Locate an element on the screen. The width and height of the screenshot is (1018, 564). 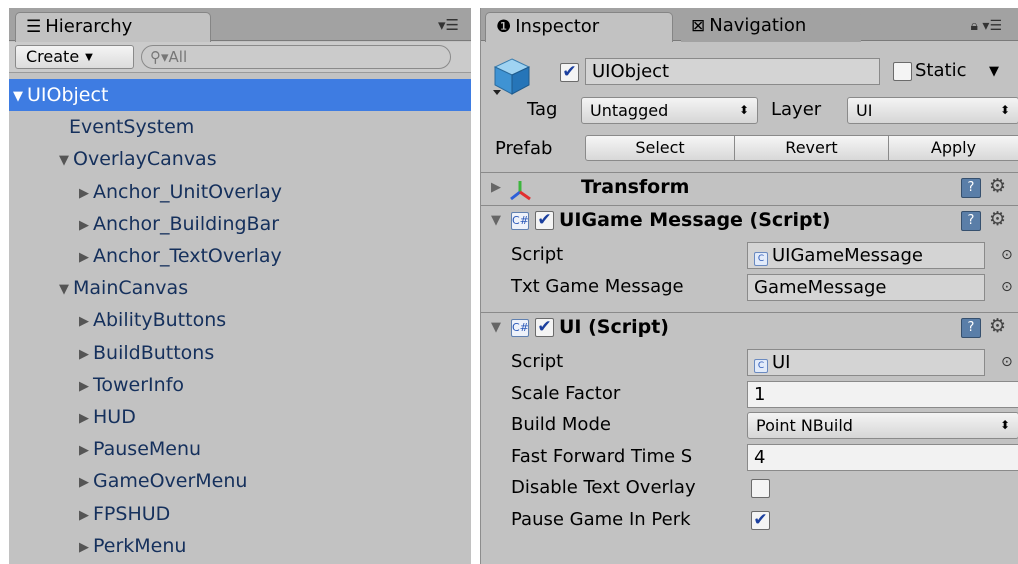
hierarchy-item: ▶ HUD is located at coordinates (240, 417).